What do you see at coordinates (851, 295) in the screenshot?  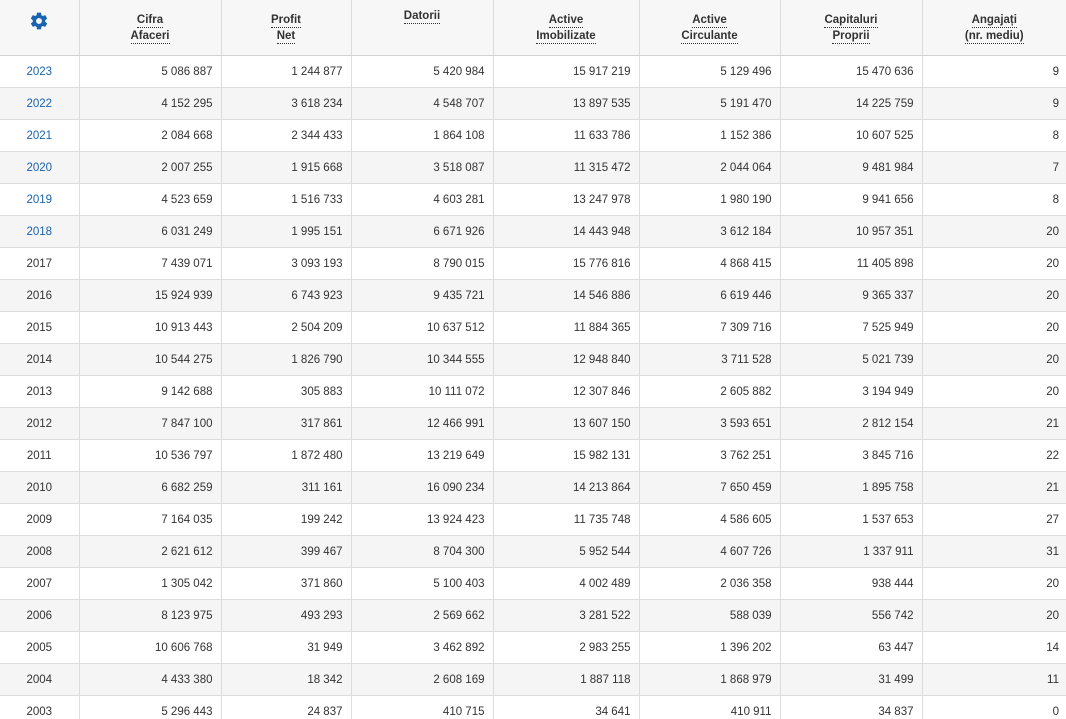 I see `capitaluri-proprii-cell: 9 365 337` at bounding box center [851, 295].